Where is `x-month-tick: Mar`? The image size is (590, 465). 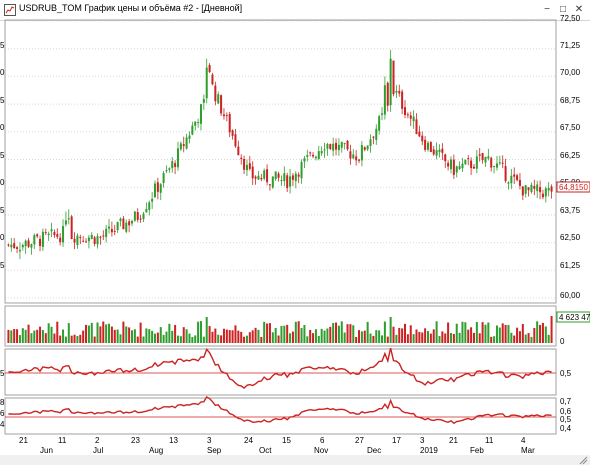
x-month-tick: Mar is located at coordinates (528, 450).